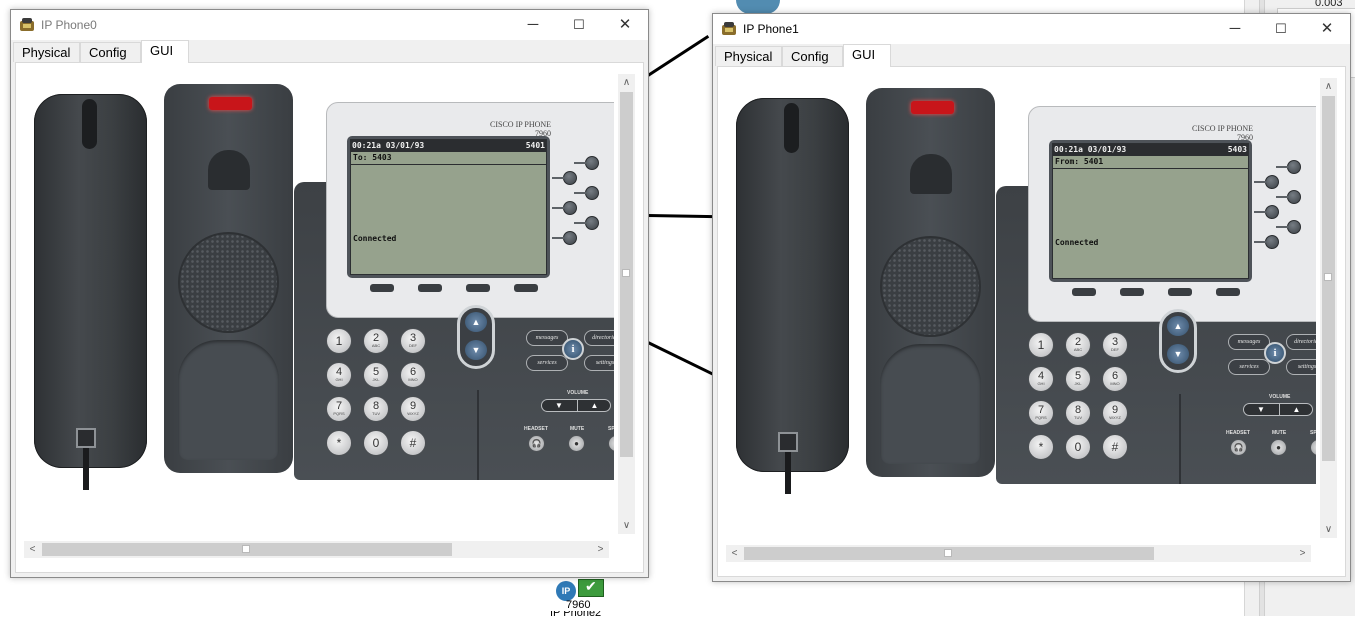  I want to click on keypad-key: 1, so click(1041, 345).